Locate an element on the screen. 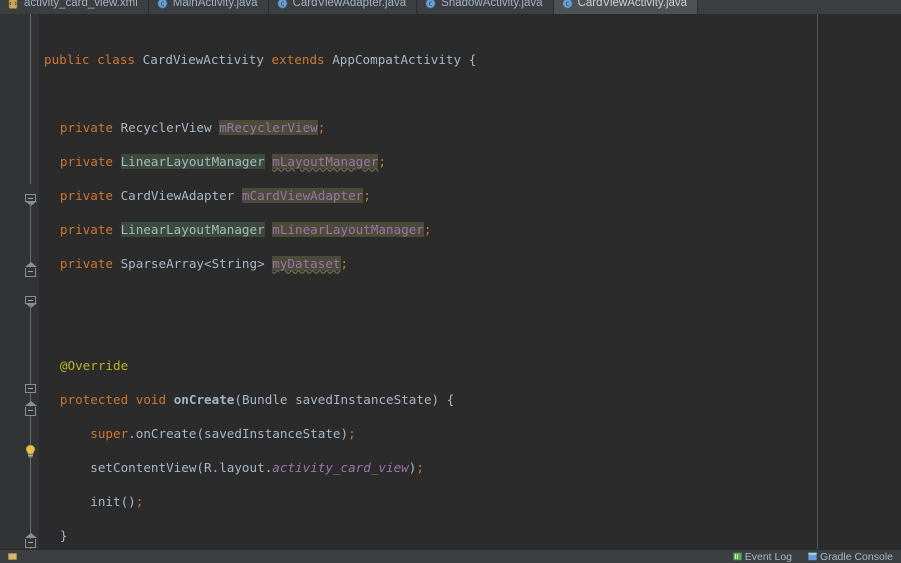  editor-tab-shadow-activity-java: C ShadowActivity.java is located at coordinates (485, 7).